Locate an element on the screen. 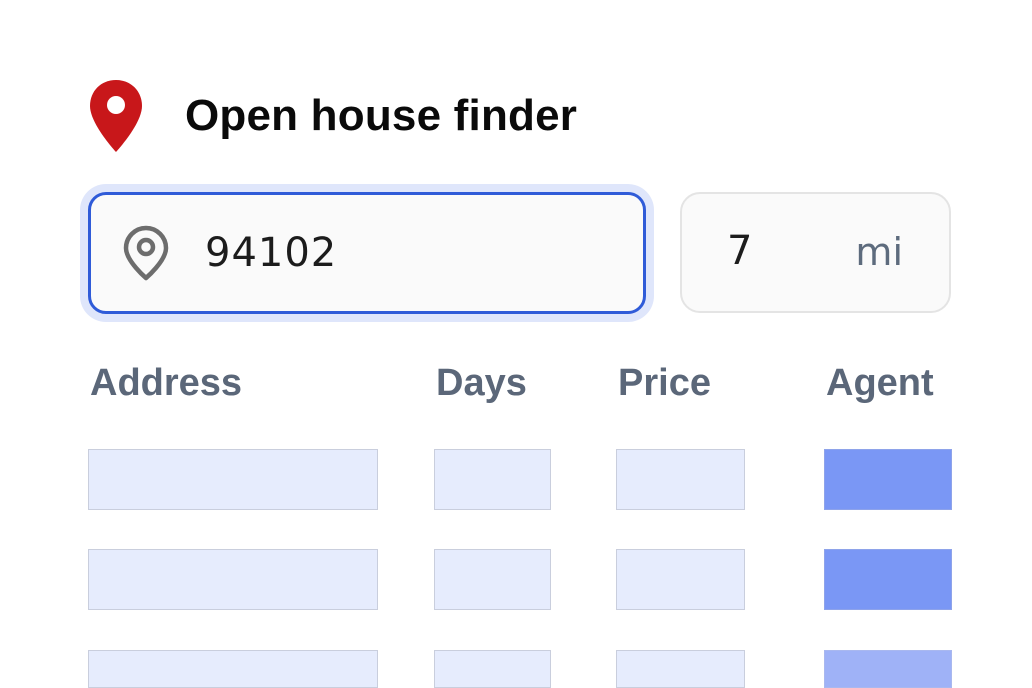  table-row-1-address-cell is located at coordinates (233, 479).